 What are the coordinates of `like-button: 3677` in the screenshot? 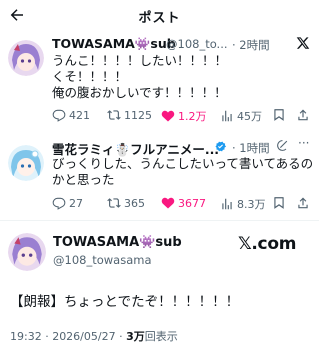 It's located at (183, 203).